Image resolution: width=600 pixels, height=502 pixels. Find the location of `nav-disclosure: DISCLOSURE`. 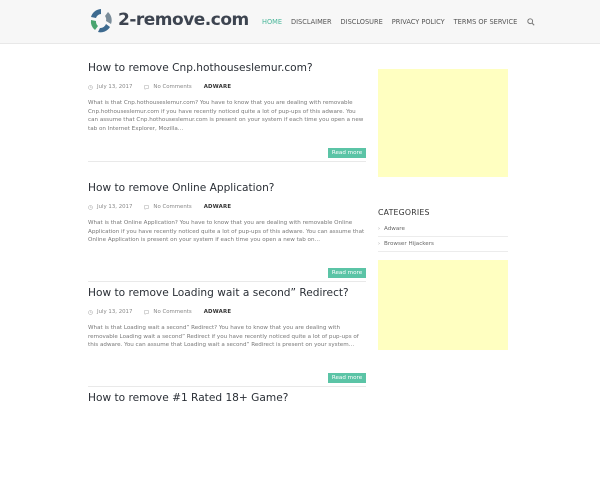

nav-disclosure: DISCLOSURE is located at coordinates (362, 22).